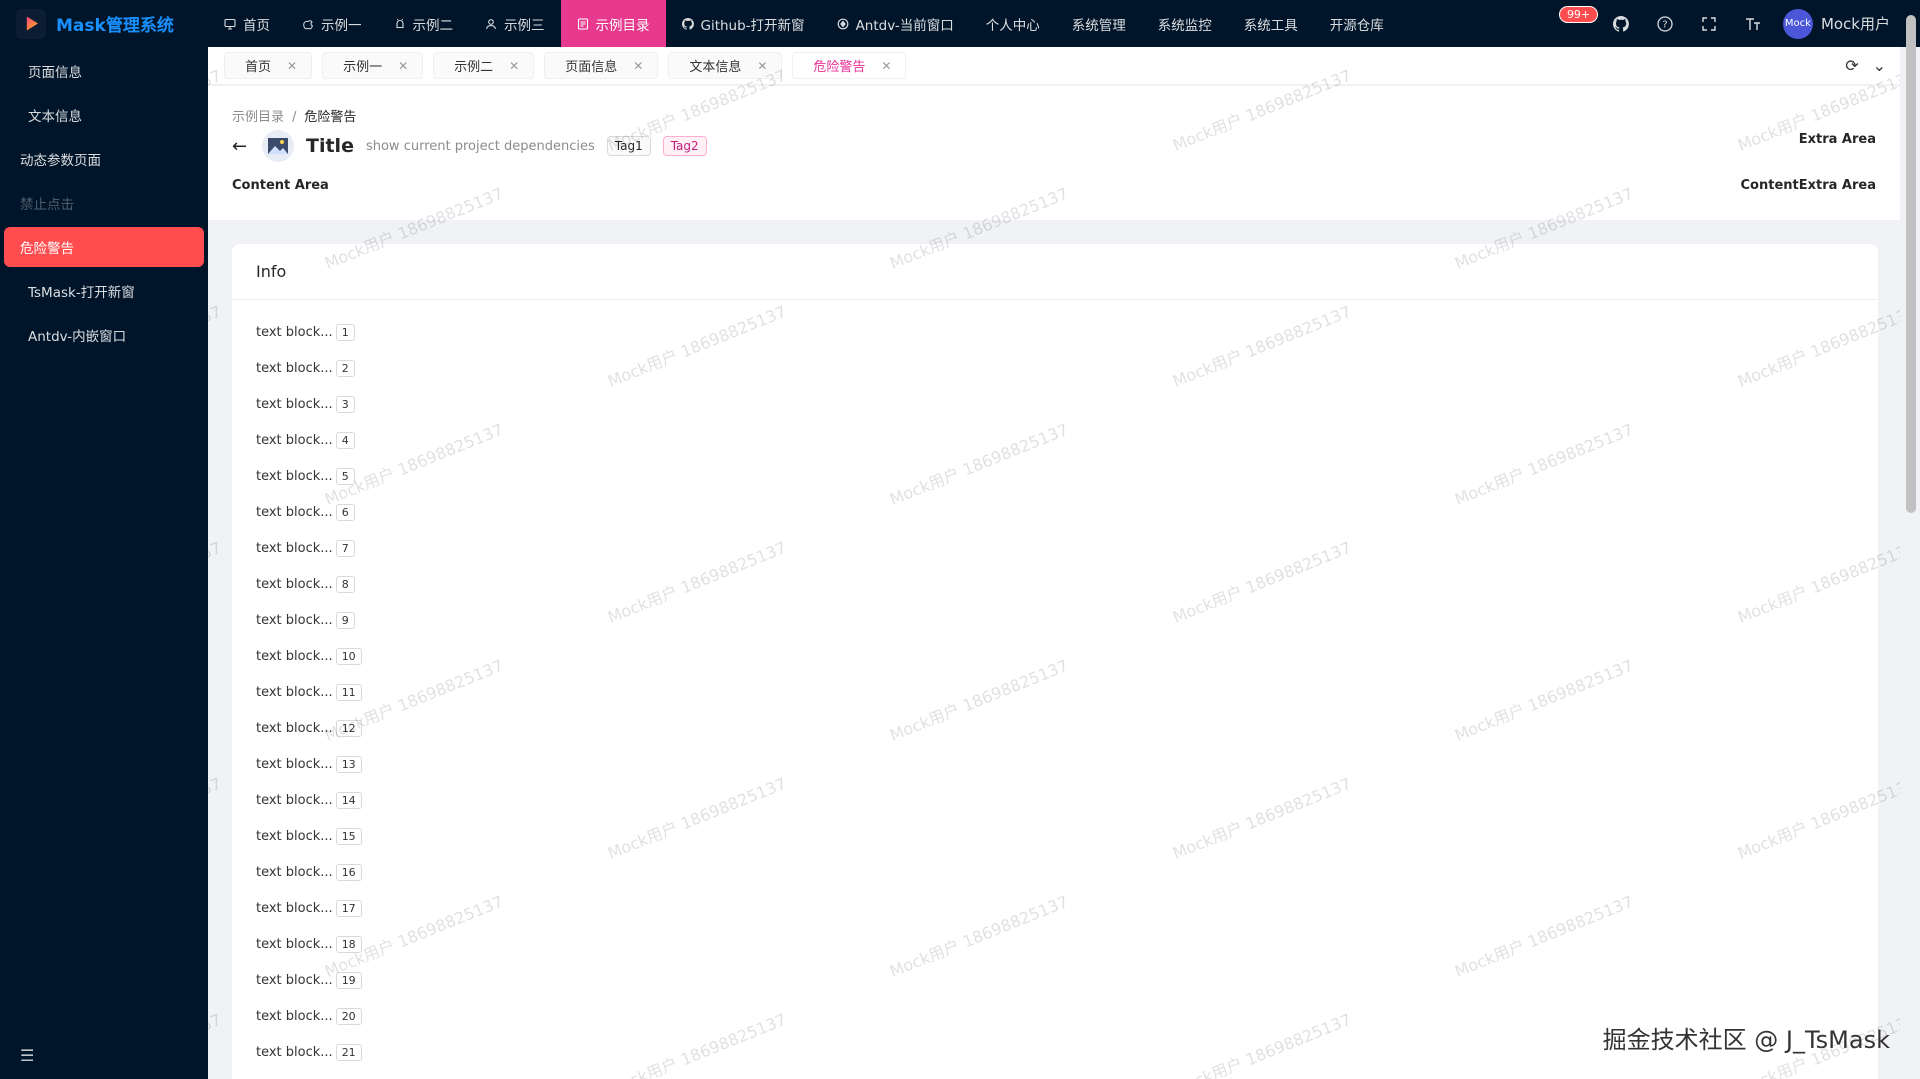 The image size is (1920, 1079). I want to click on top-menu-label: Github-打开新窗, so click(752, 25).